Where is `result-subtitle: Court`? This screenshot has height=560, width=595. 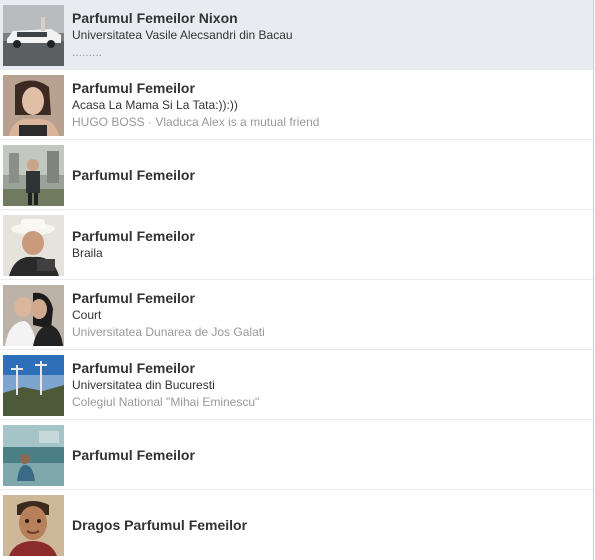 result-subtitle: Court is located at coordinates (87, 314).